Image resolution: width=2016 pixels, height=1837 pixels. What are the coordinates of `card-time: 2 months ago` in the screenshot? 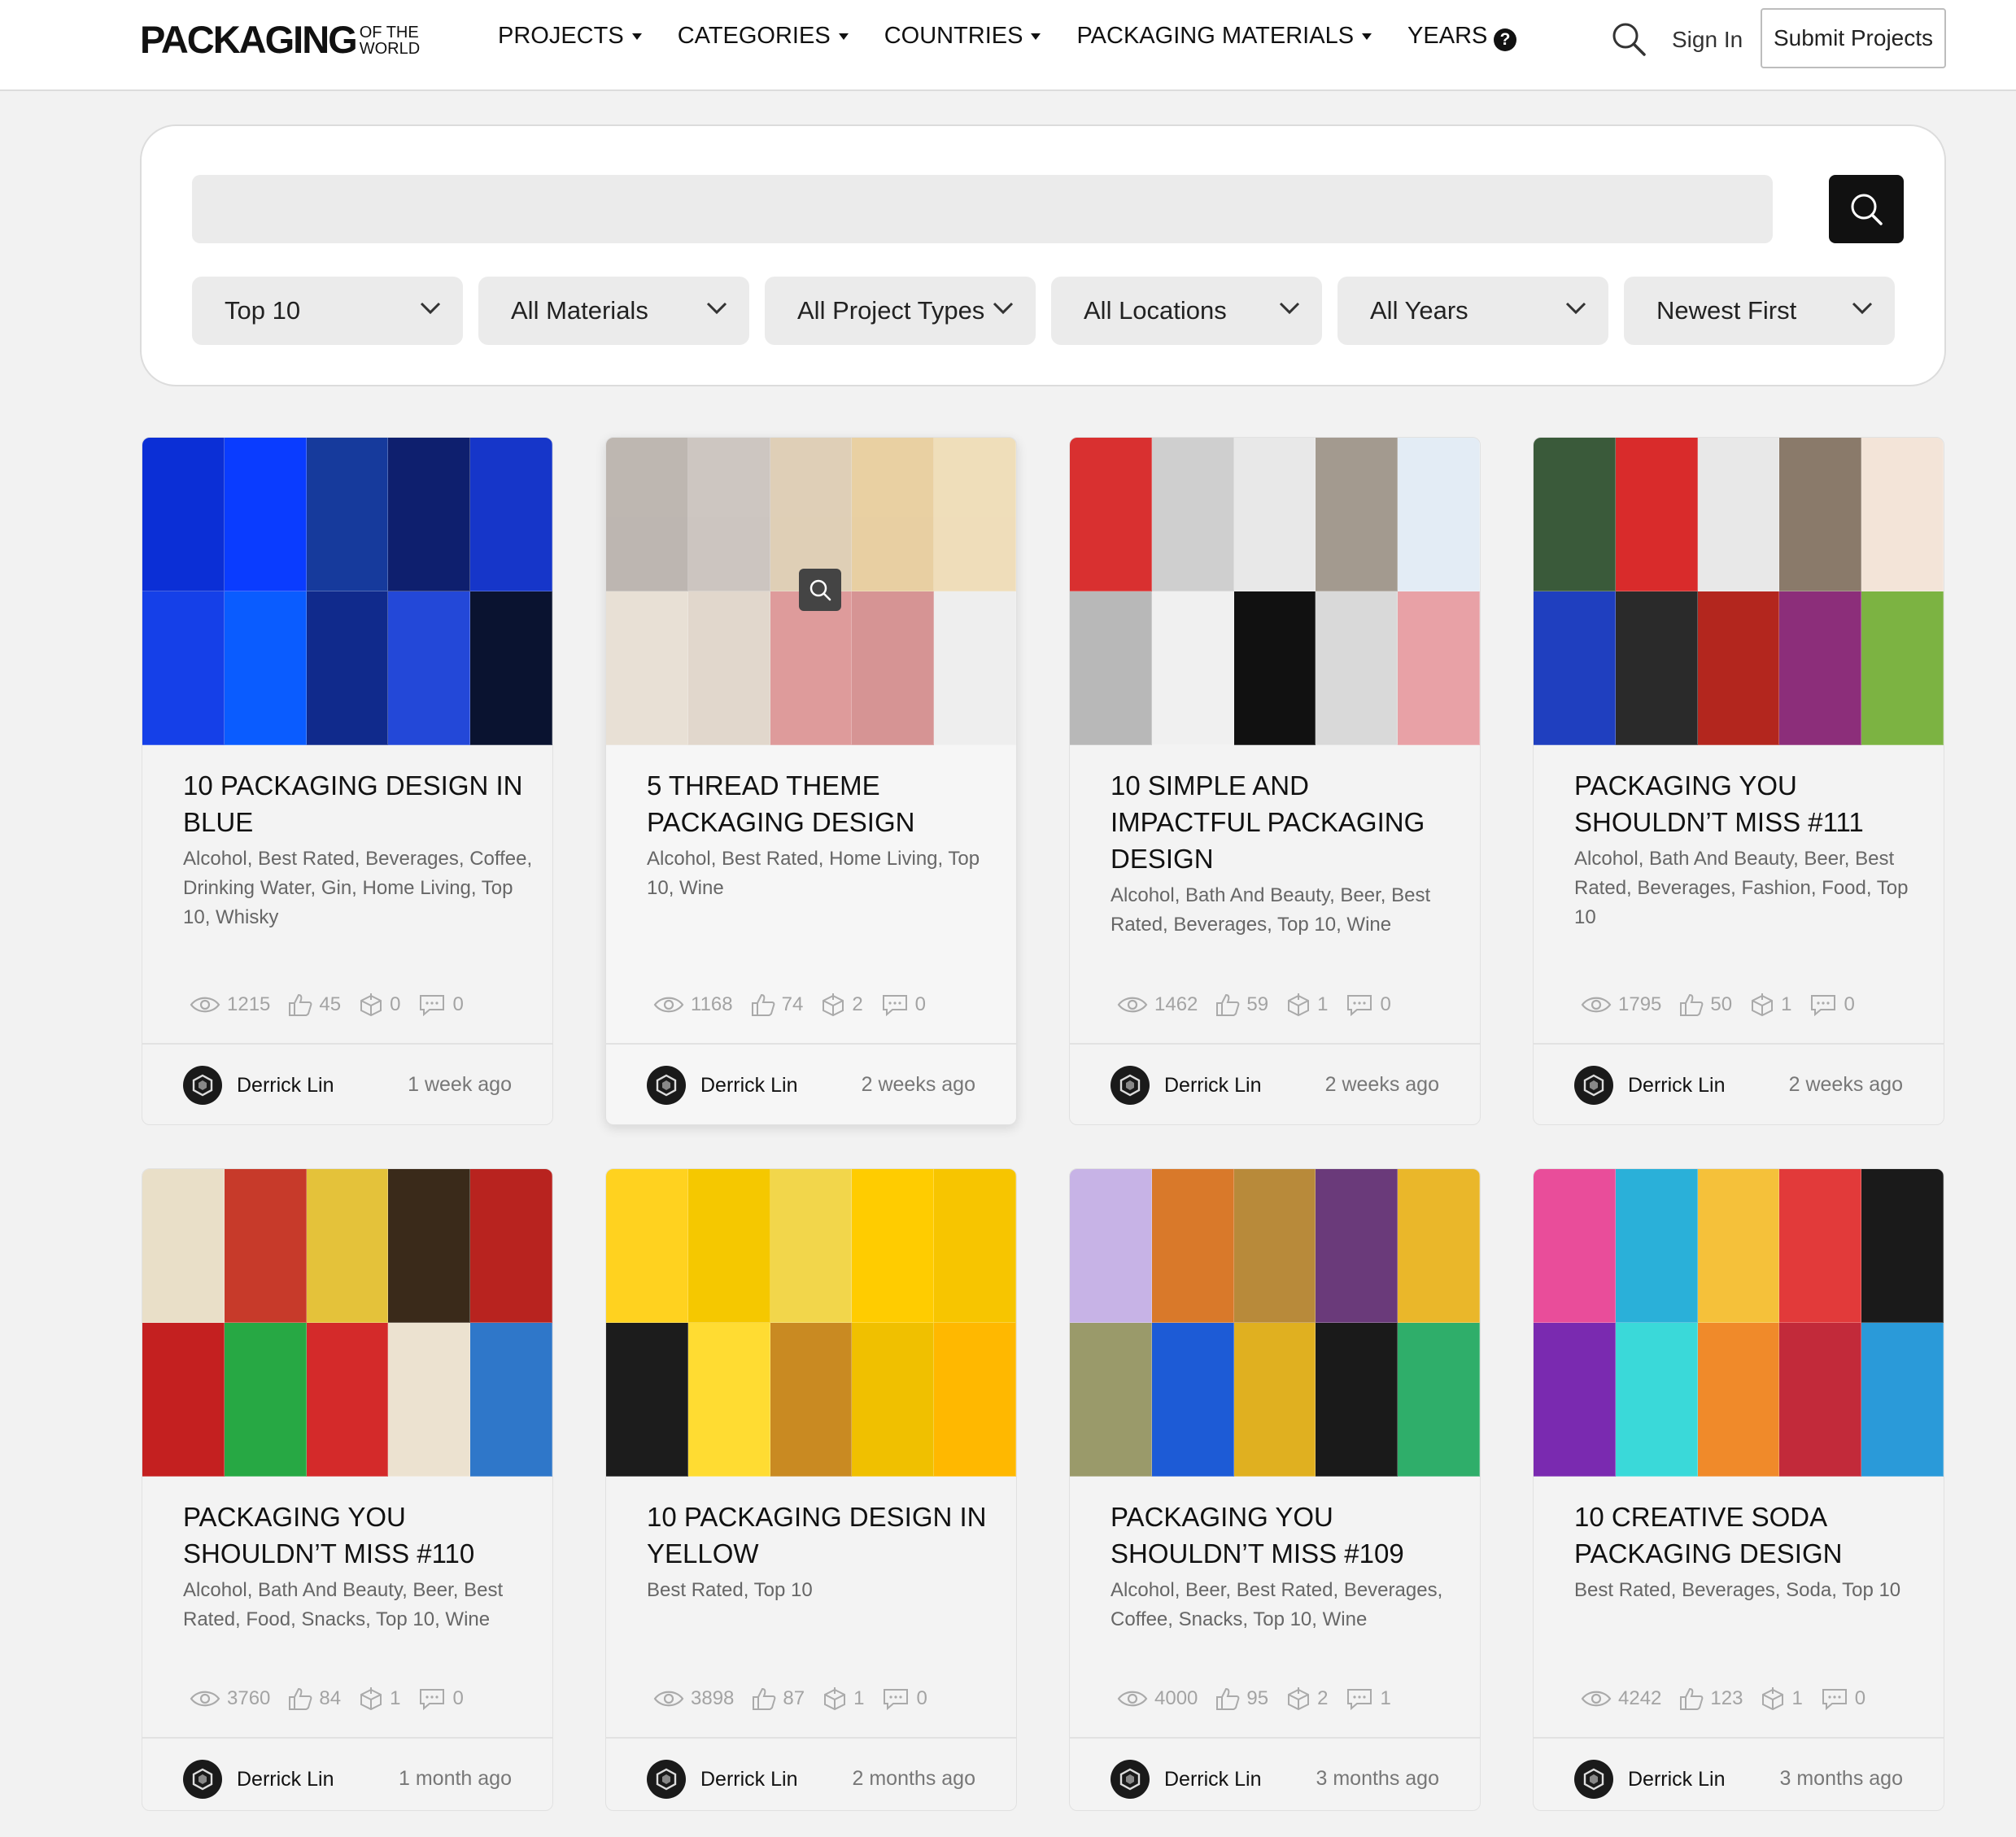 It's located at (914, 1779).